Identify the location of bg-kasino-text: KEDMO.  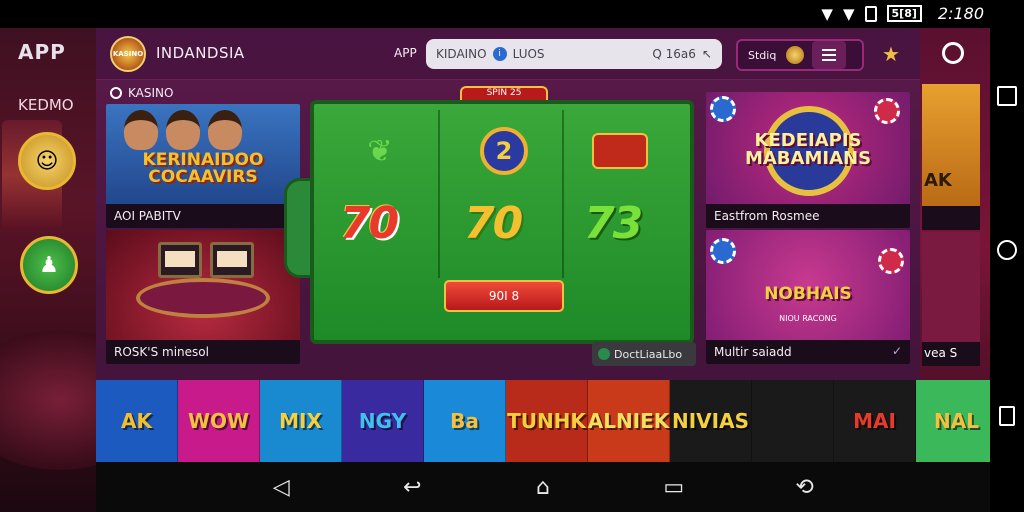
(46, 105).